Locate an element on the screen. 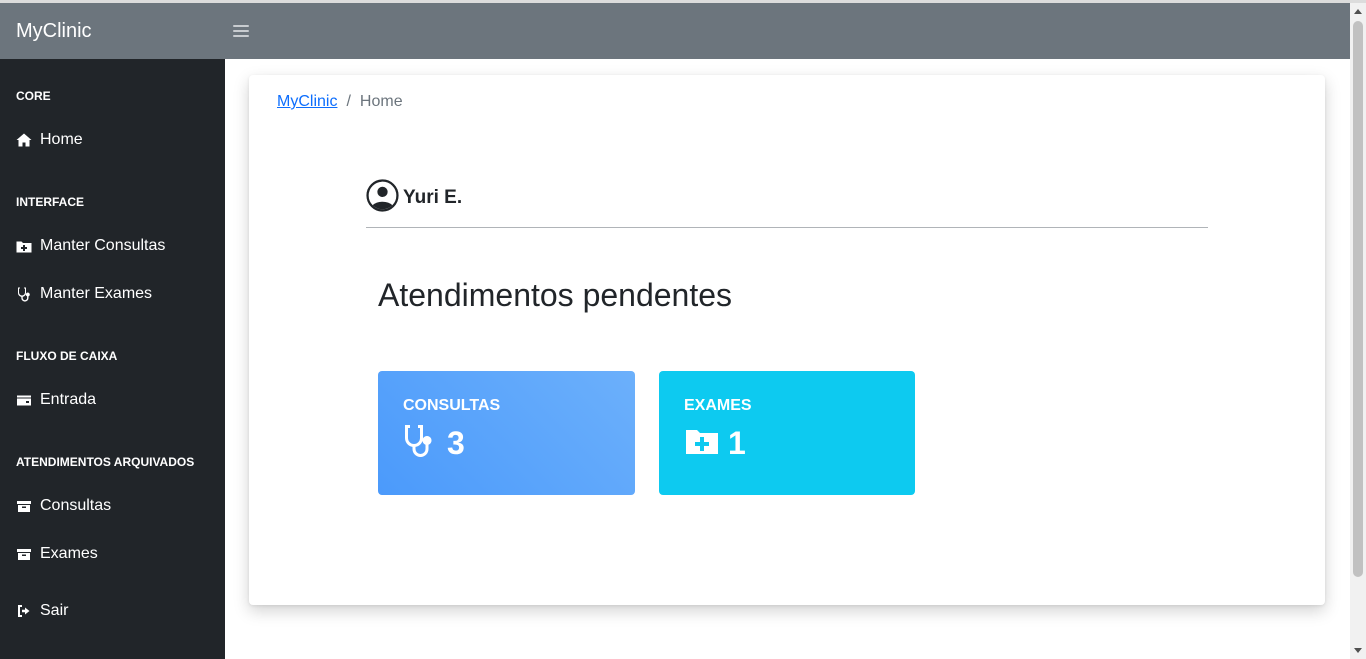  consultas-stat-card: CONSULTAS 3 is located at coordinates (506, 433).